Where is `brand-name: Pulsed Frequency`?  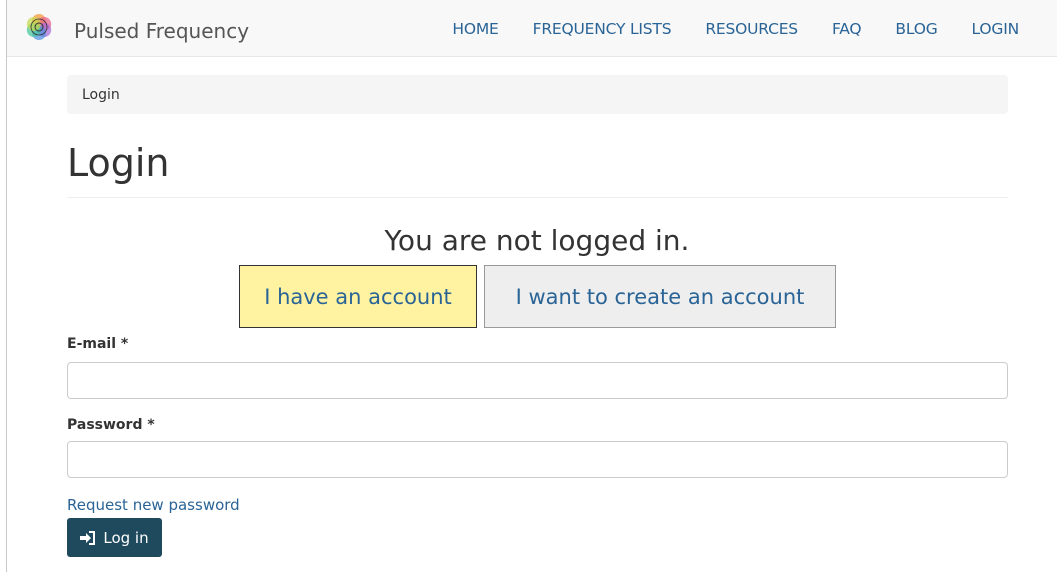
brand-name: Pulsed Frequency is located at coordinates (161, 31).